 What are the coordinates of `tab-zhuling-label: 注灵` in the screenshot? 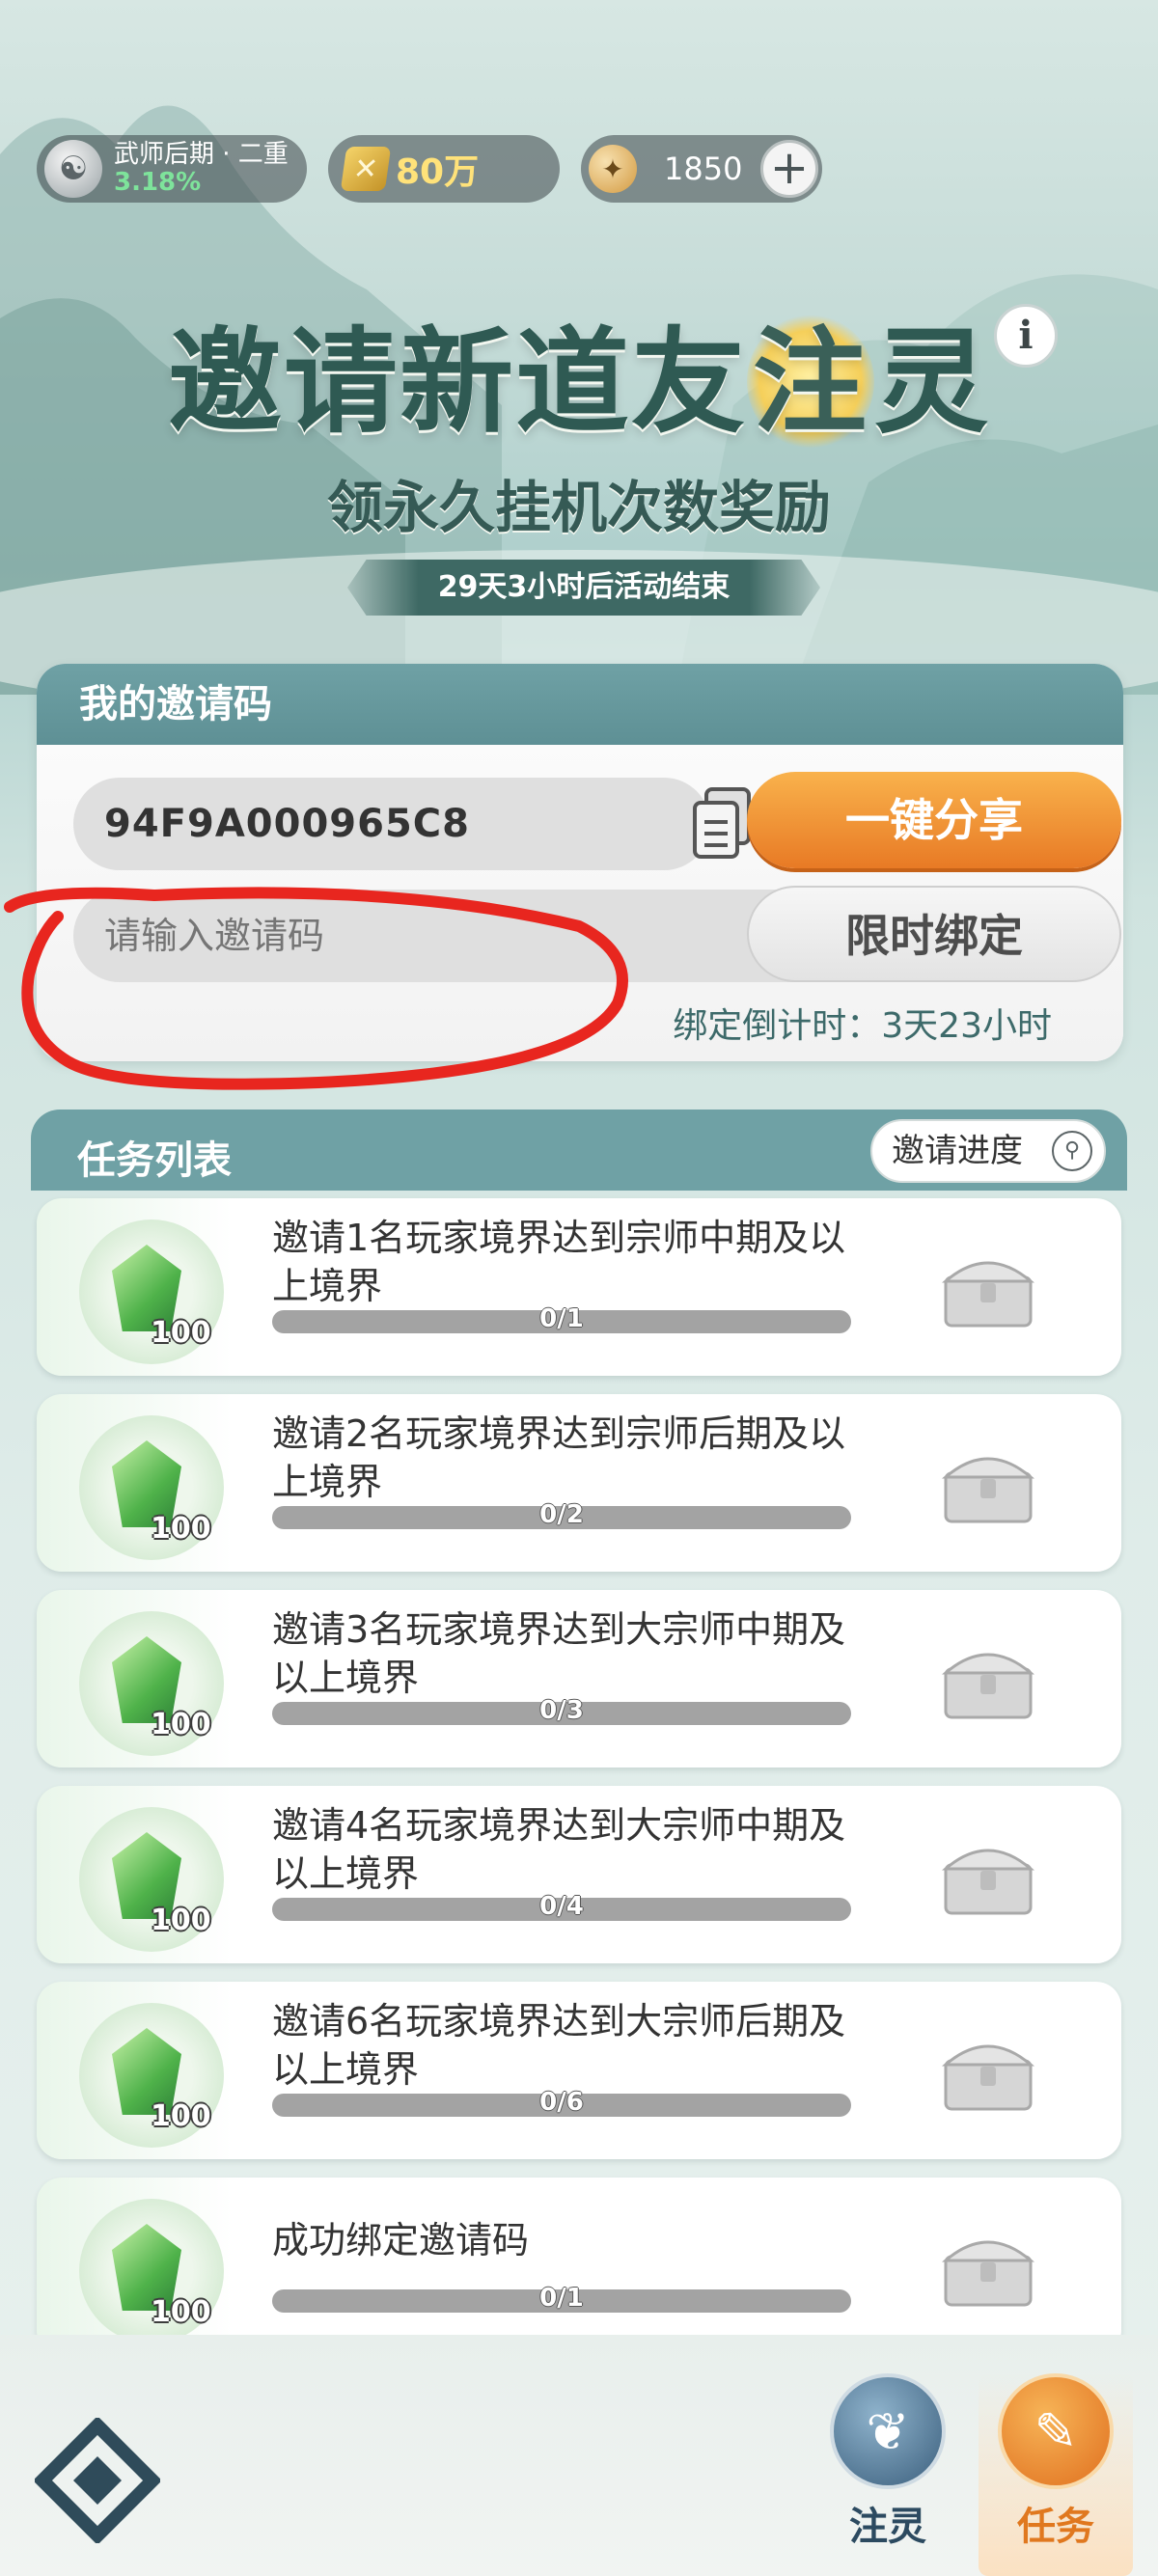 It's located at (887, 2527).